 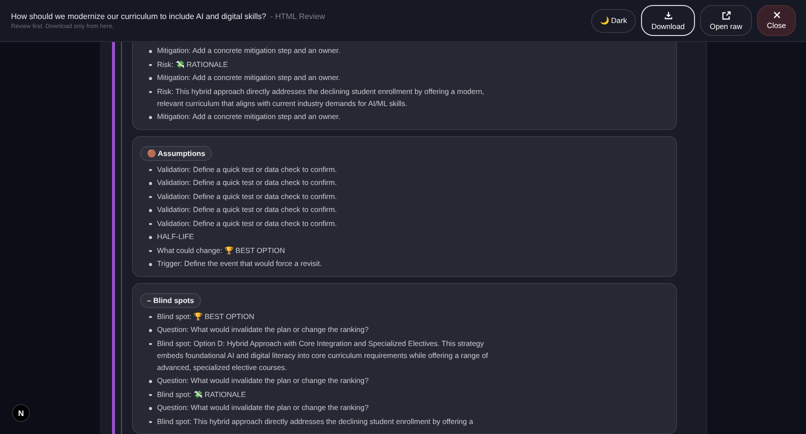 I want to click on download-icon, so click(x=668, y=15).